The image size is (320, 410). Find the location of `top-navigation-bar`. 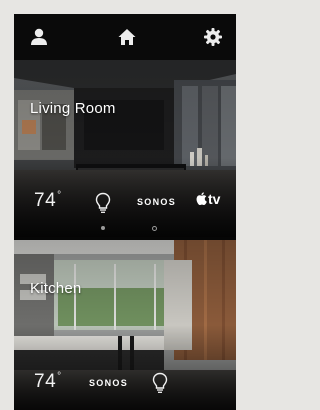

top-navigation-bar is located at coordinates (125, 37).